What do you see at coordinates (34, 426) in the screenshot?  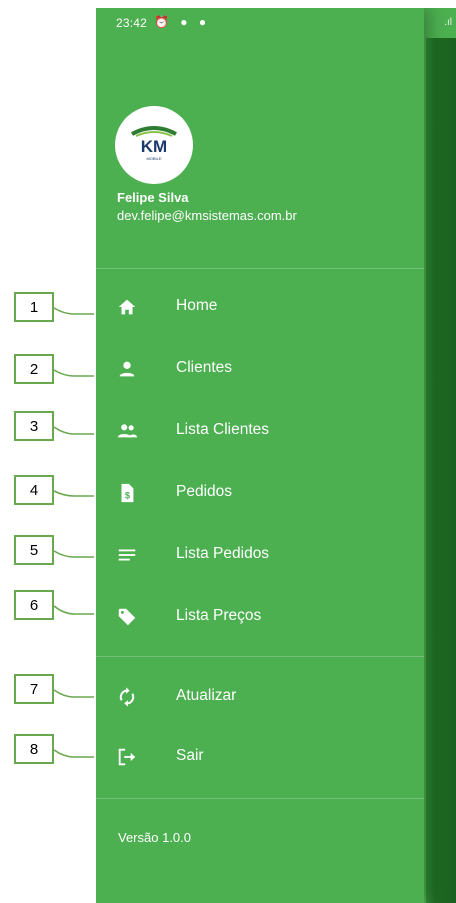 I see `callout-3: 3` at bounding box center [34, 426].